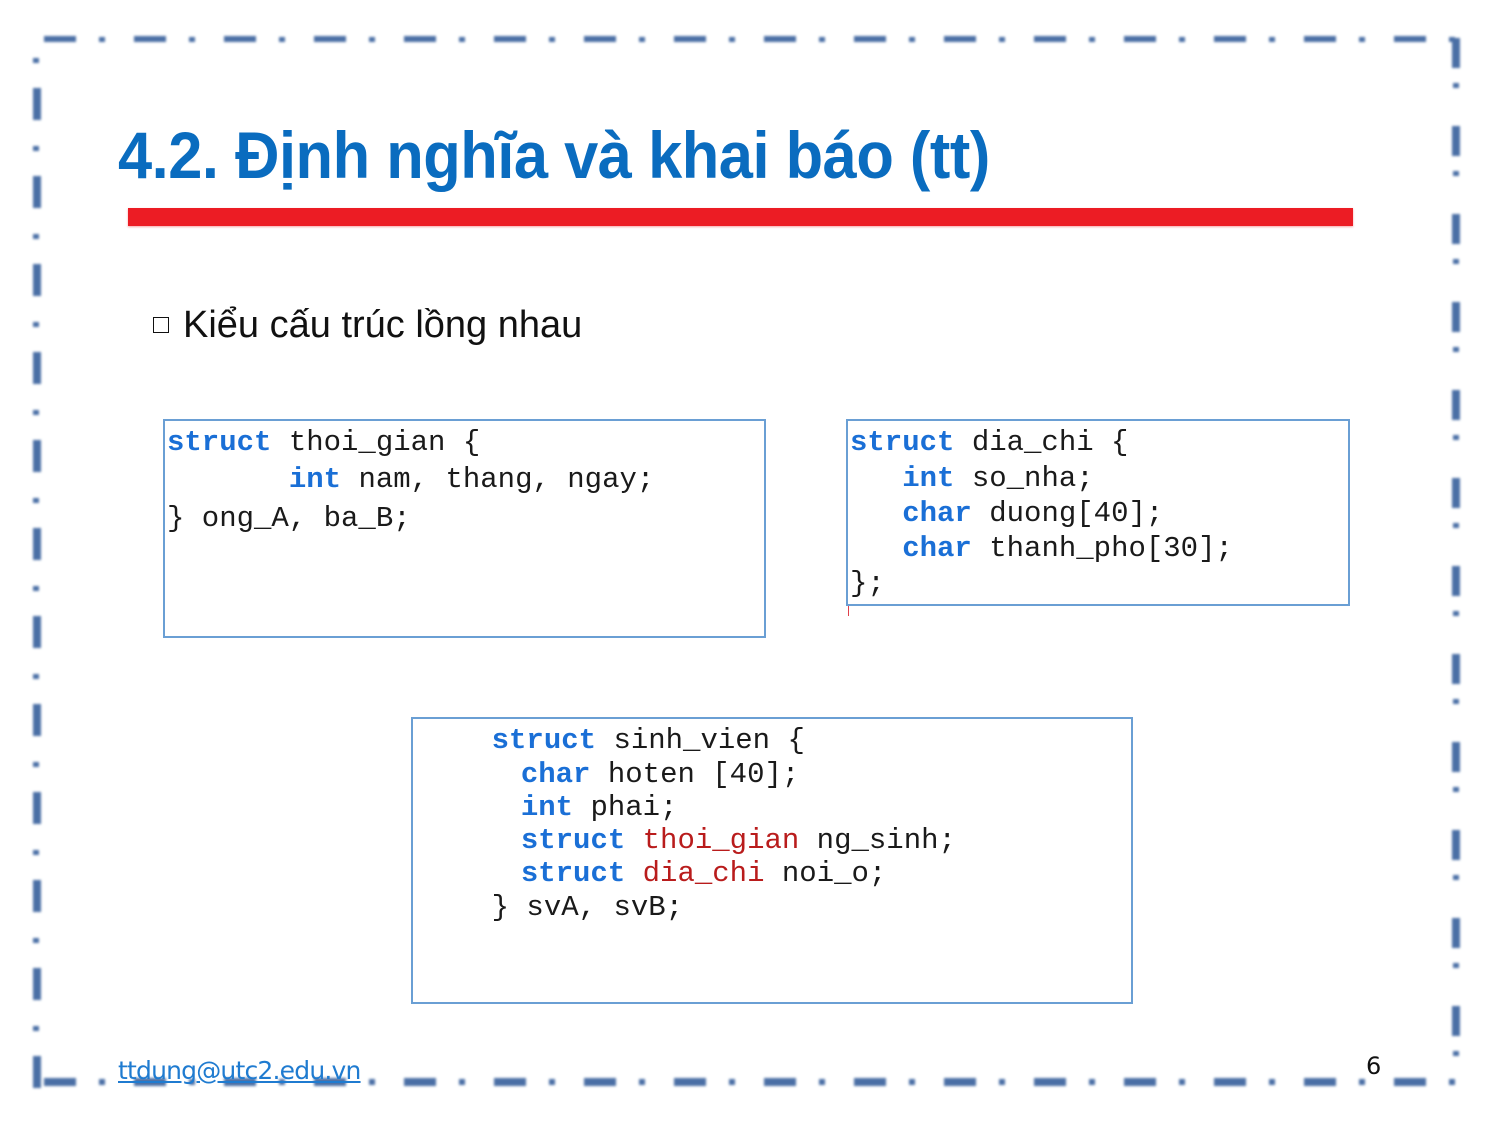  Describe the element at coordinates (937, 513) in the screenshot. I see `code-keyword: char` at that location.